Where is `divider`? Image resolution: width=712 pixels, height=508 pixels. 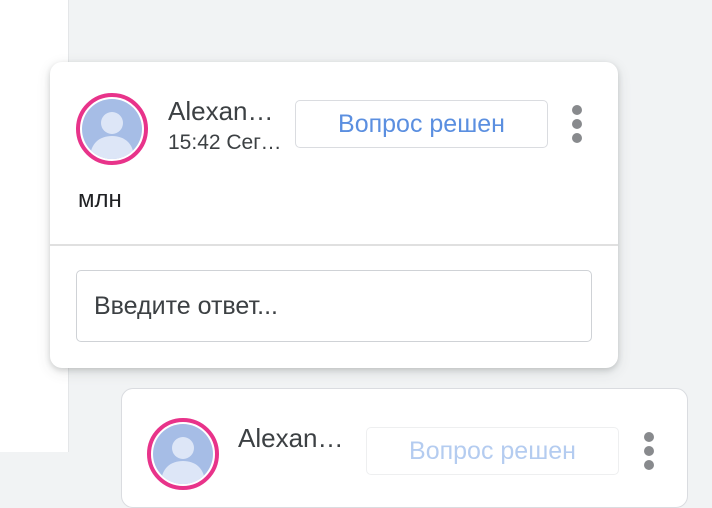 divider is located at coordinates (334, 245).